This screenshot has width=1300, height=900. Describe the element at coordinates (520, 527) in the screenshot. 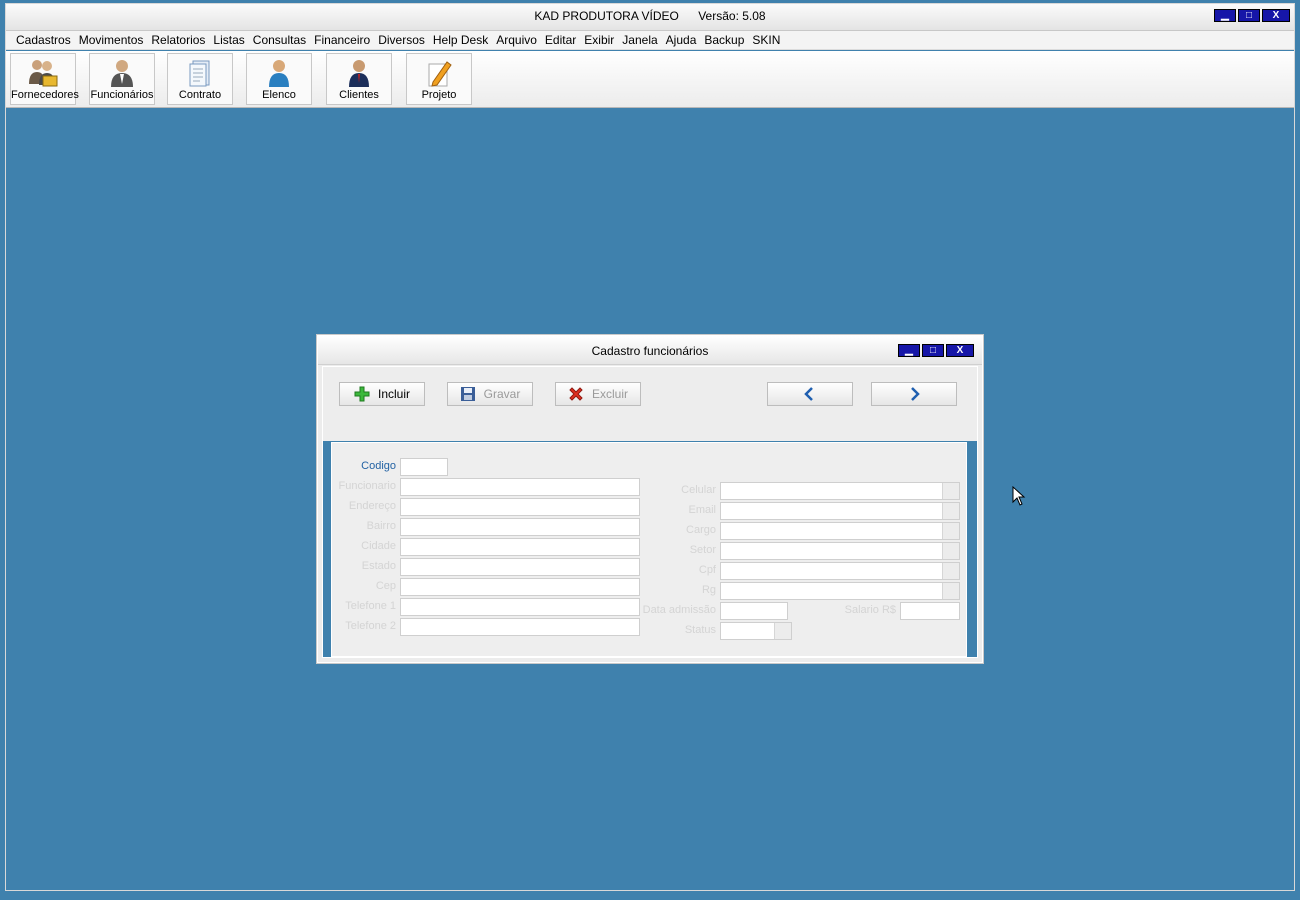

I see `bairro-input` at that location.